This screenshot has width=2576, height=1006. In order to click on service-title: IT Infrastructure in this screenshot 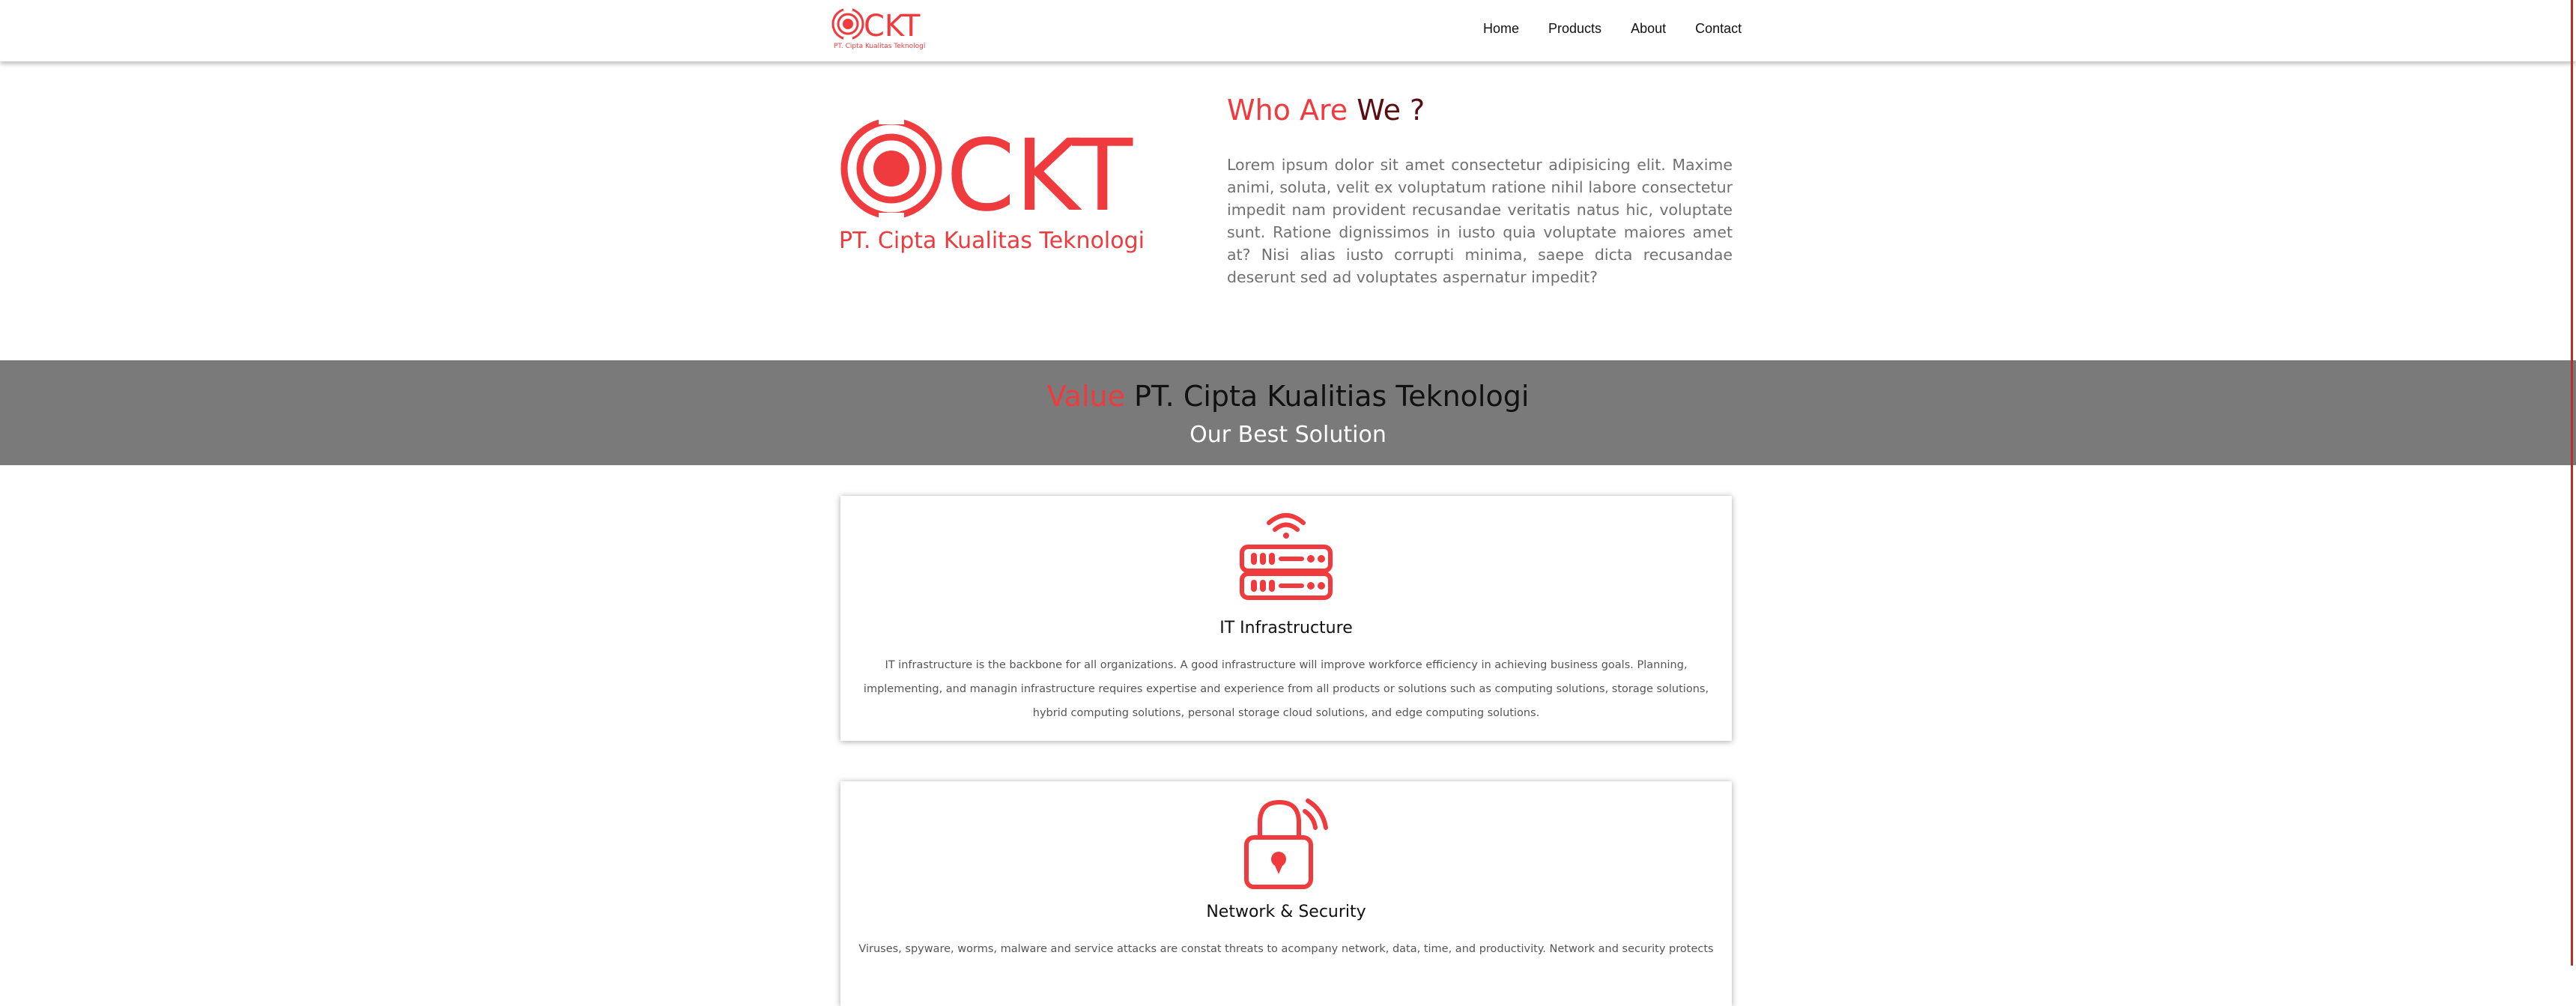, I will do `click(1286, 628)`.